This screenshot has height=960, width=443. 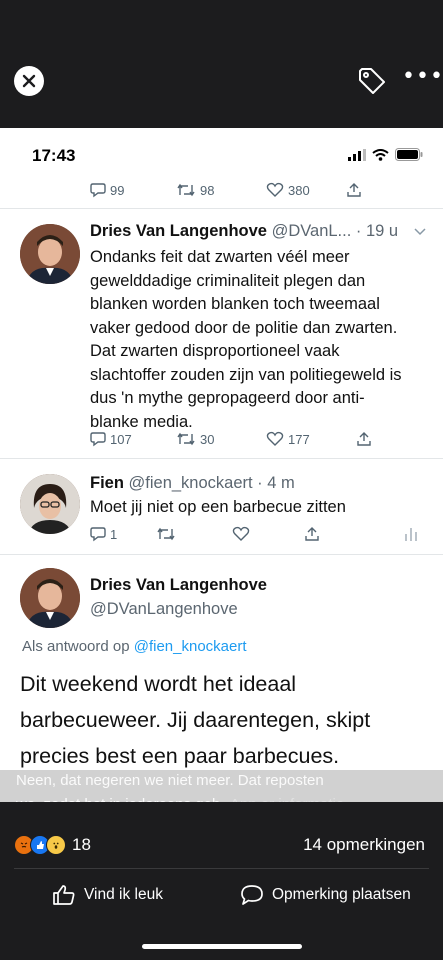 What do you see at coordinates (81, 844) in the screenshot?
I see `reaction-count: 18` at bounding box center [81, 844].